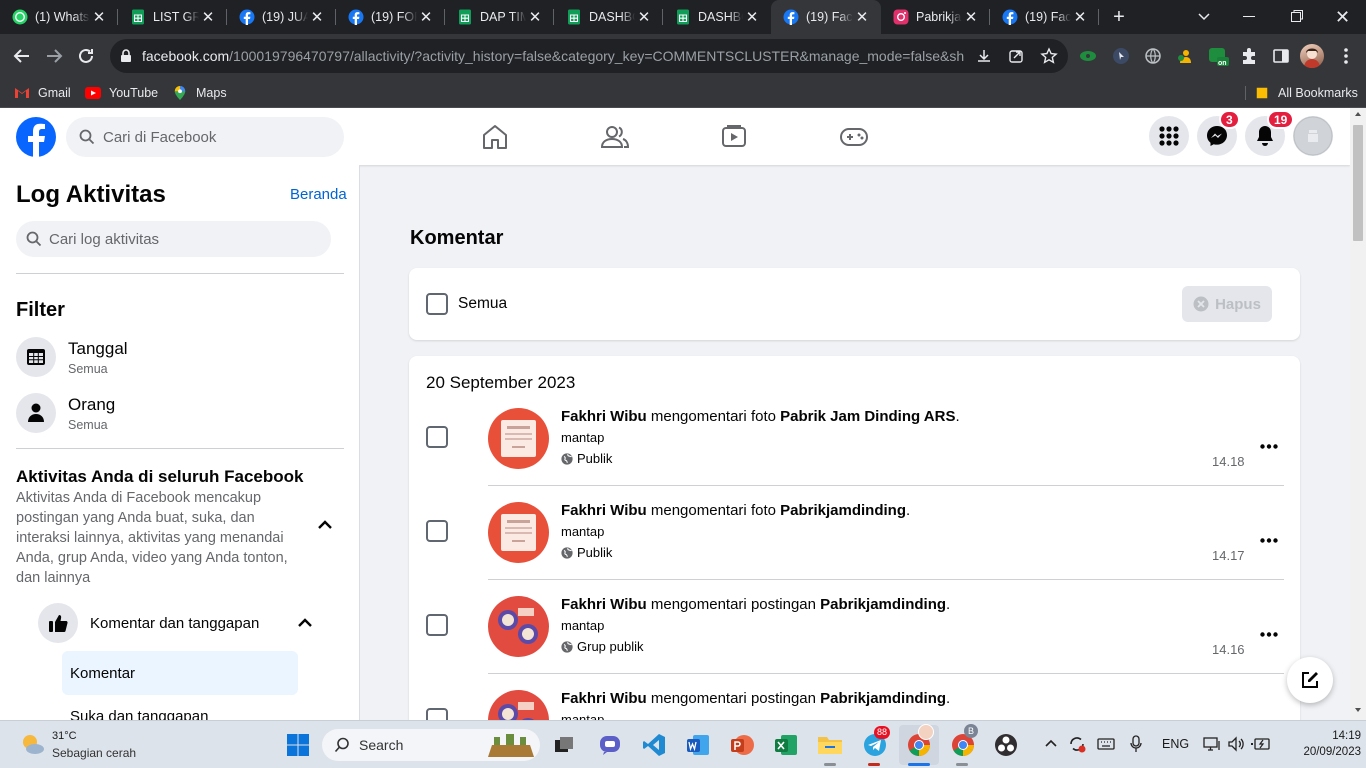 This screenshot has width=1366, height=768. What do you see at coordinates (65, 413) in the screenshot?
I see `filter-people: Orang Semua` at bounding box center [65, 413].